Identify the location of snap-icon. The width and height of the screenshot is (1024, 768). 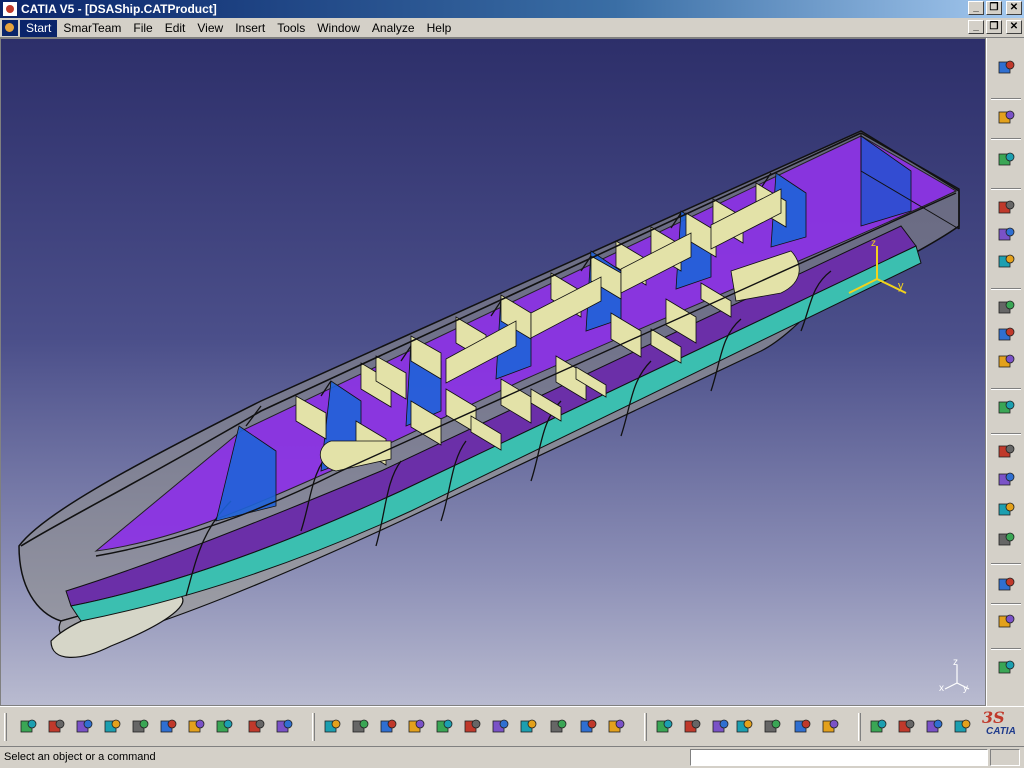
(1006, 208).